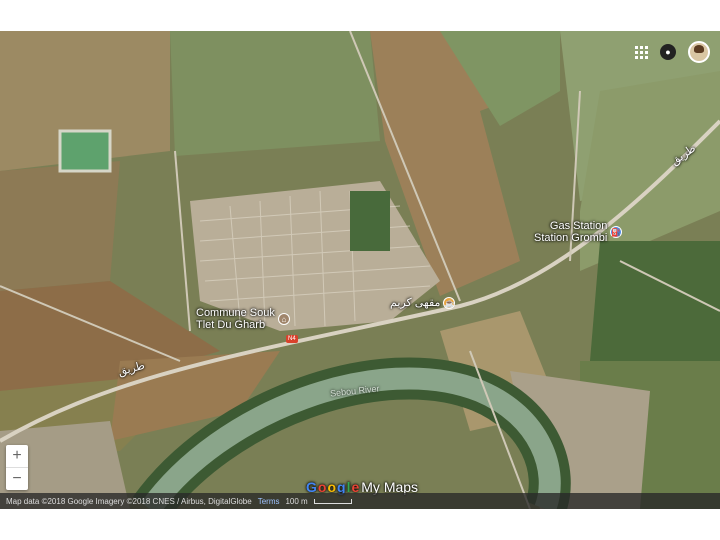 Image resolution: width=720 pixels, height=540 pixels. I want to click on account-controls: ●, so click(672, 52).